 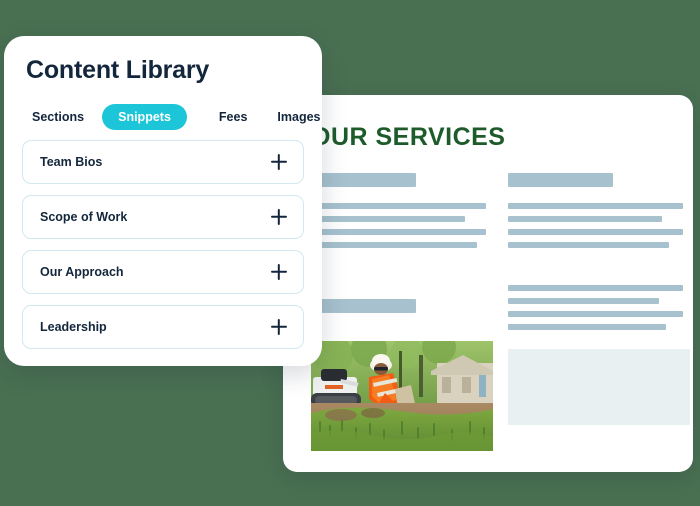 What do you see at coordinates (402, 396) in the screenshot?
I see `landscaping-worker-photo` at bounding box center [402, 396].